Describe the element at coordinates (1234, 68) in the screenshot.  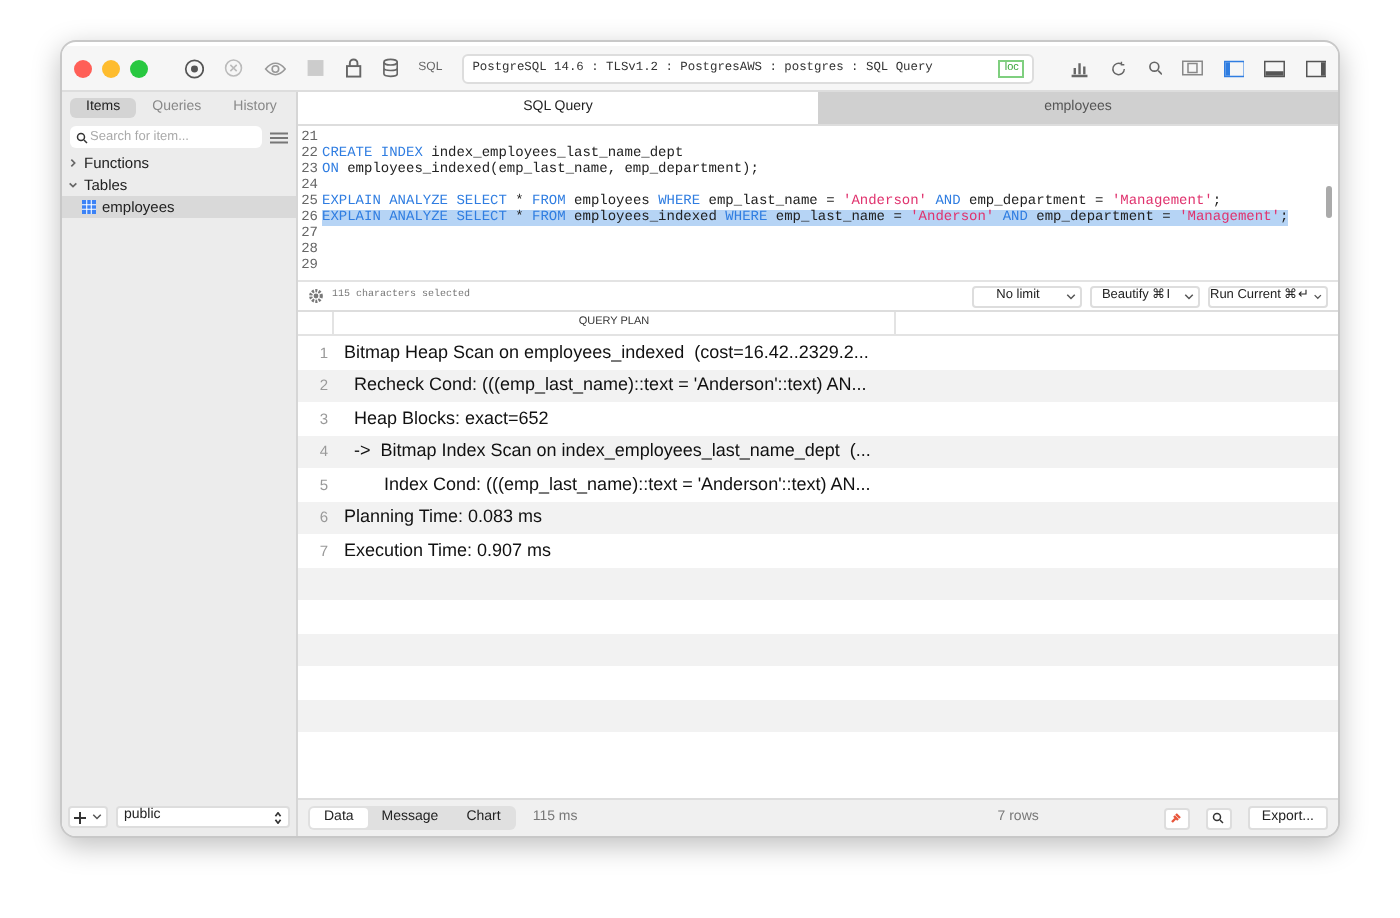
I see `left-panel-icon` at that location.